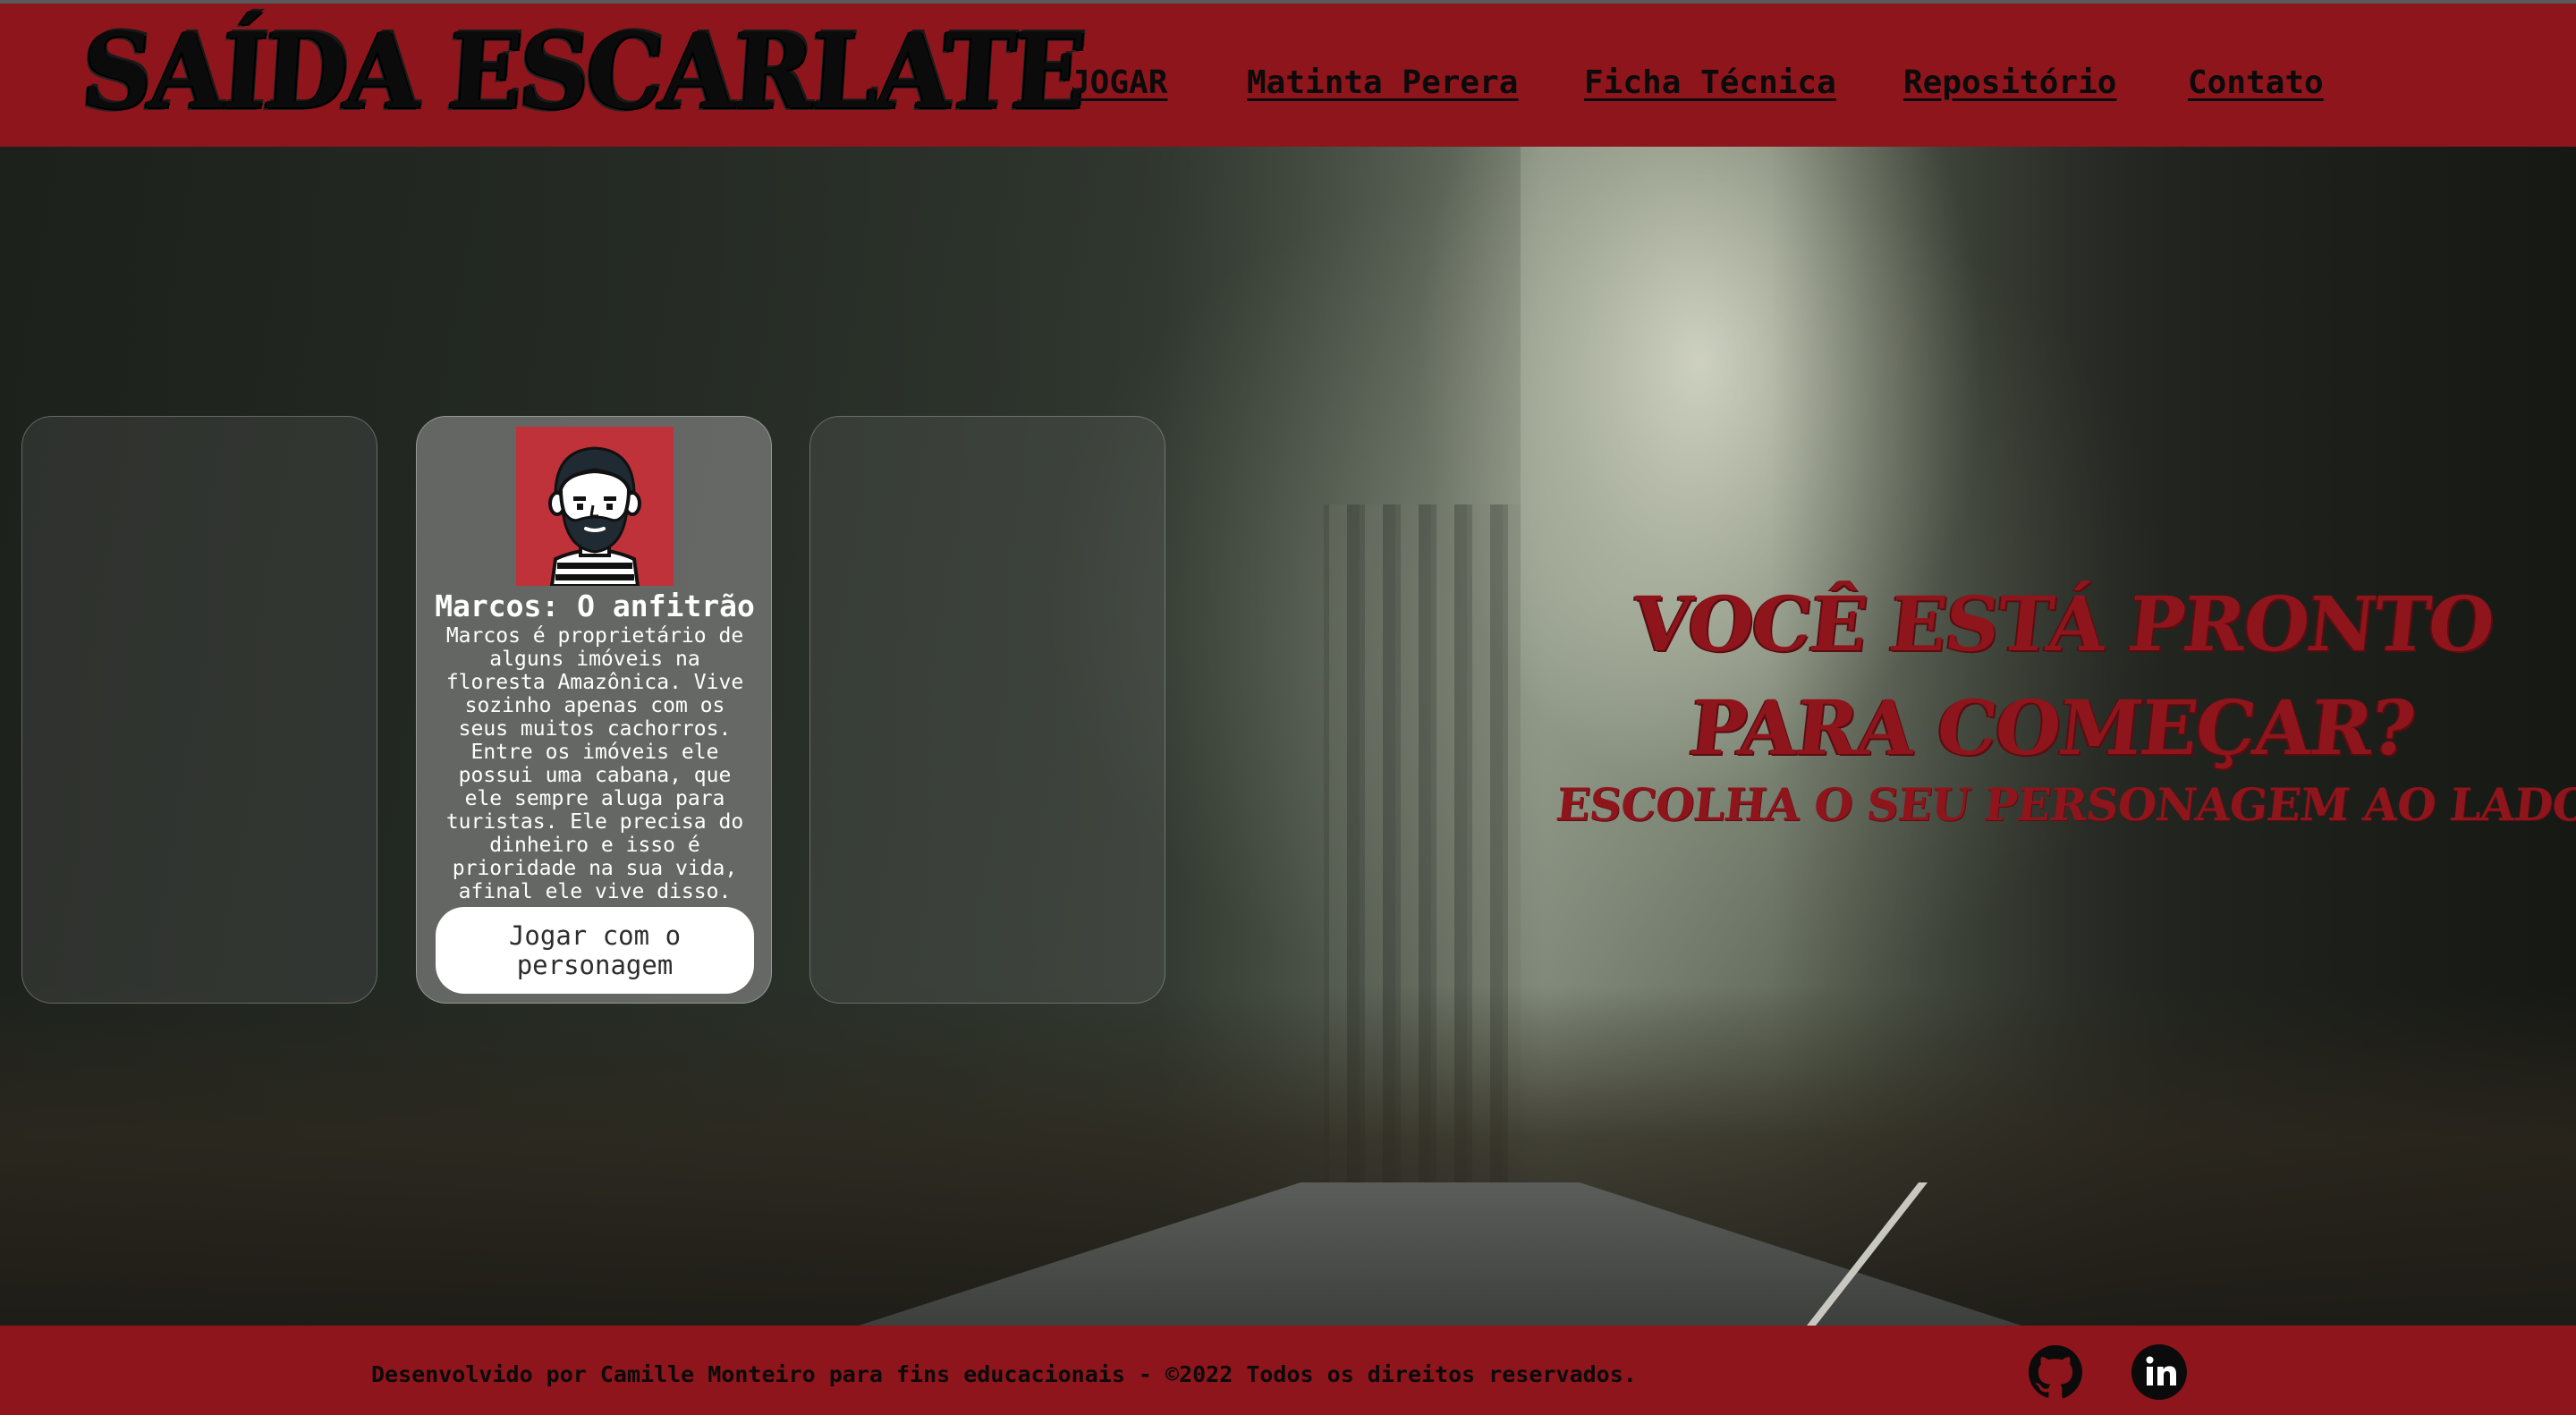  I want to click on nav-link-ficha-tecnica: Ficha Técnica, so click(1710, 83).